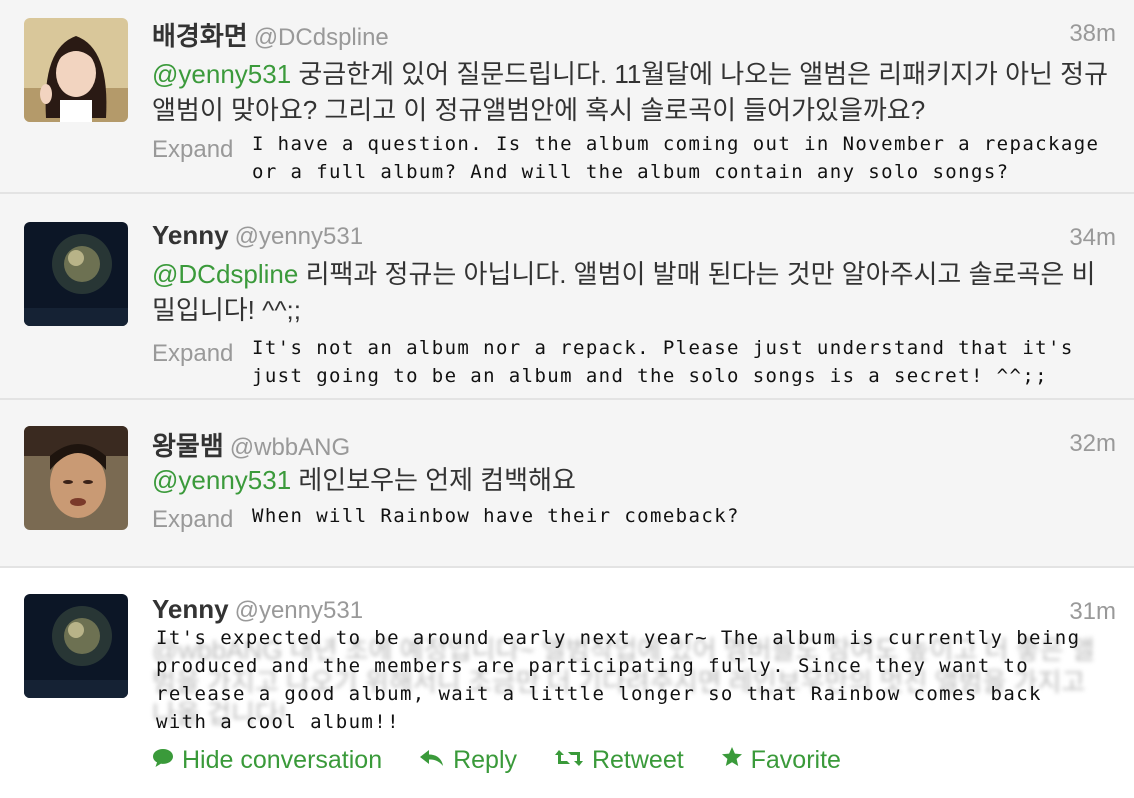 The height and width of the screenshot is (798, 1134). Describe the element at coordinates (270, 760) in the screenshot. I see `hide-conversation-button: Hide conversation` at that location.